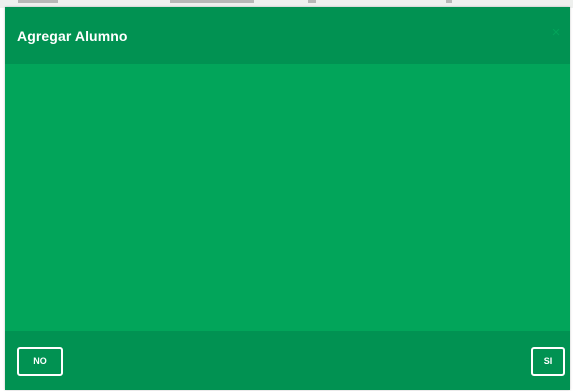  What do you see at coordinates (40, 361) in the screenshot?
I see `no-button: NO` at bounding box center [40, 361].